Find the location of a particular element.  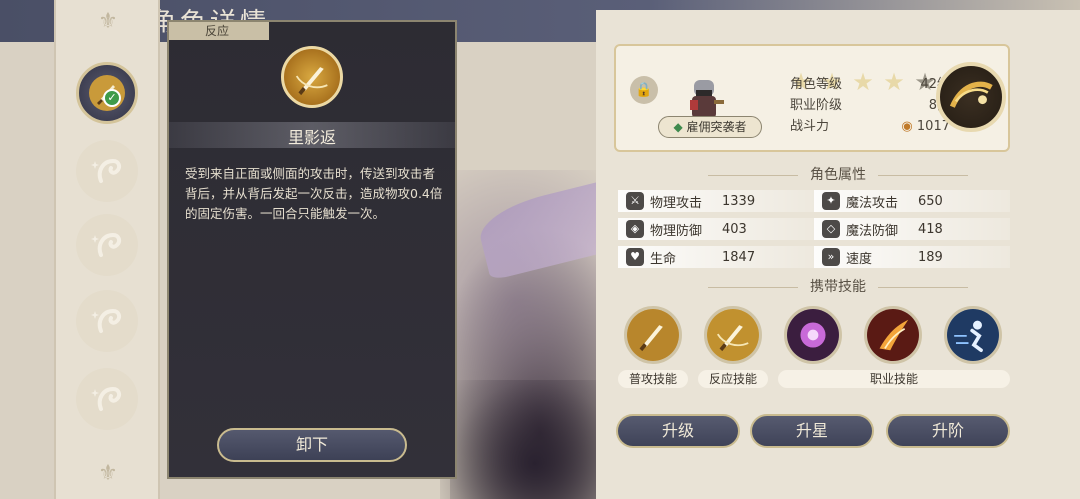

class-gem-icon: ◆ is located at coordinates (678, 127).